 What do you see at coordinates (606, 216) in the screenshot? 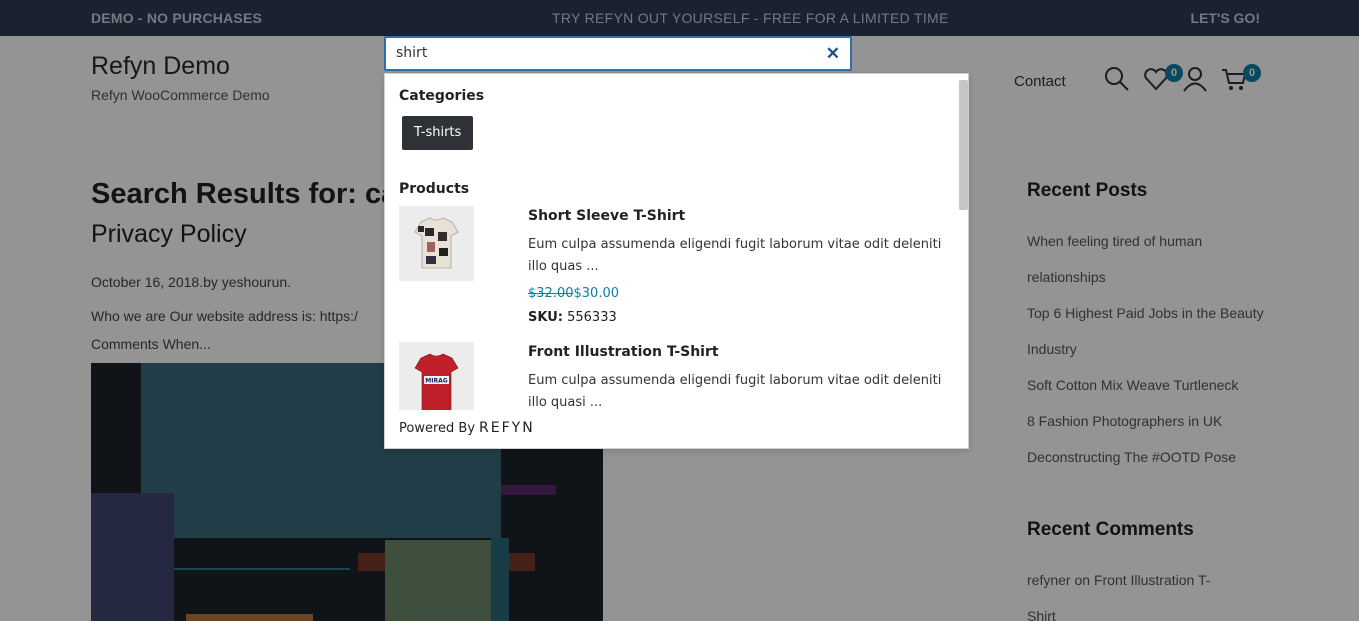
I see `product-name: Short Sleeve T-Shirt` at bounding box center [606, 216].